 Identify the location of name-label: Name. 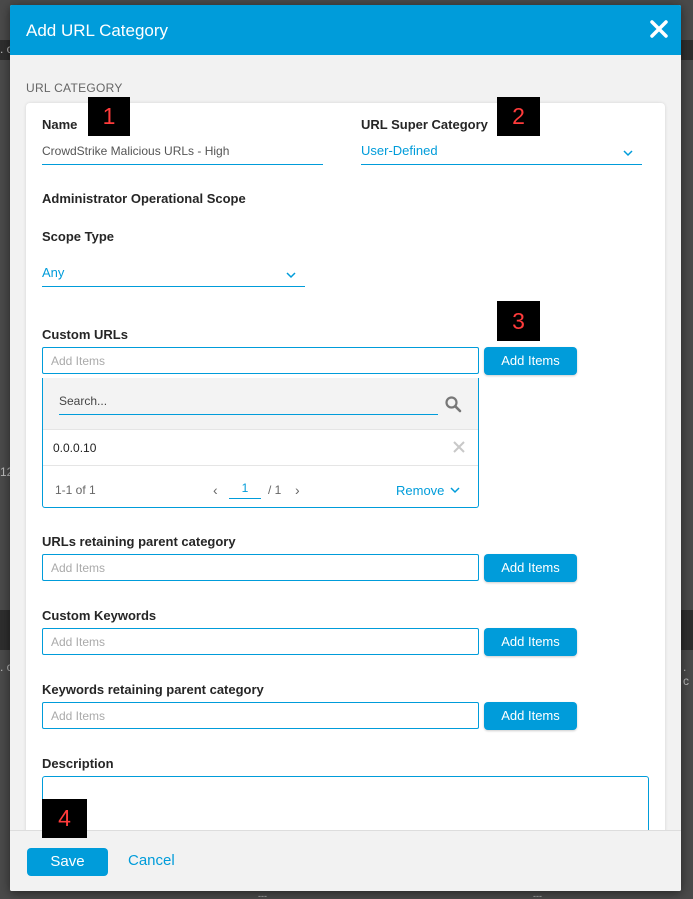
(60, 124).